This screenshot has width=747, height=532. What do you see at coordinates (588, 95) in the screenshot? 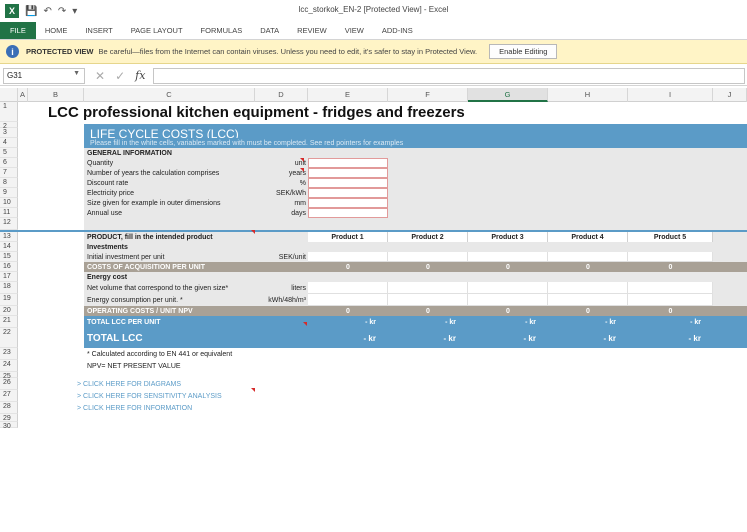
I see `column-header-h: H` at bounding box center [588, 95].